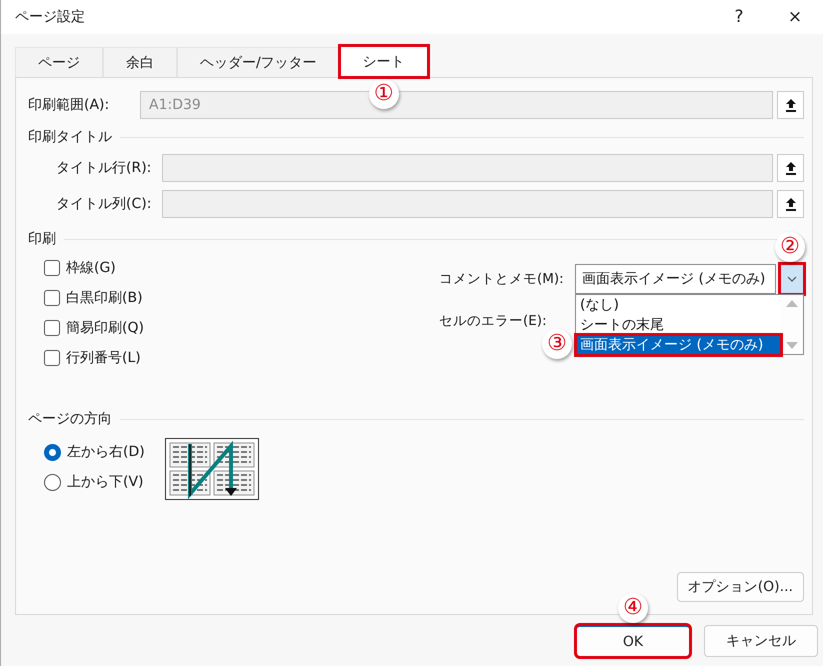 The width and height of the screenshot is (823, 666). Describe the element at coordinates (493, 321) in the screenshot. I see `field-label: セルのエラー(E):` at that location.